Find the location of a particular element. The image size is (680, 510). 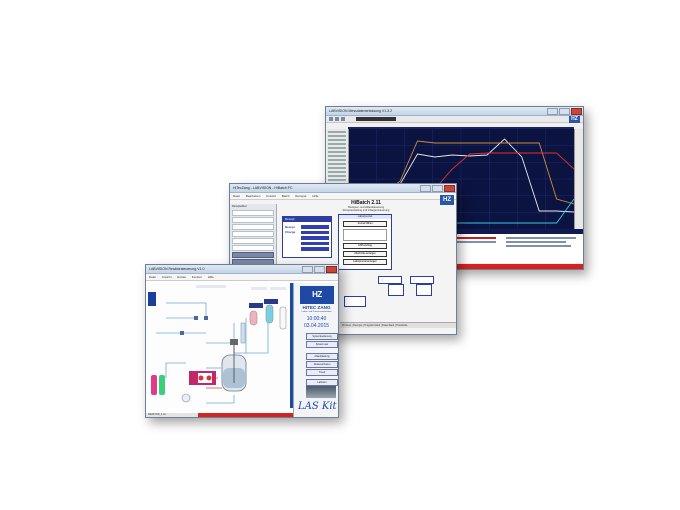

journal-button: LIMS Auftrag is located at coordinates (365, 246).